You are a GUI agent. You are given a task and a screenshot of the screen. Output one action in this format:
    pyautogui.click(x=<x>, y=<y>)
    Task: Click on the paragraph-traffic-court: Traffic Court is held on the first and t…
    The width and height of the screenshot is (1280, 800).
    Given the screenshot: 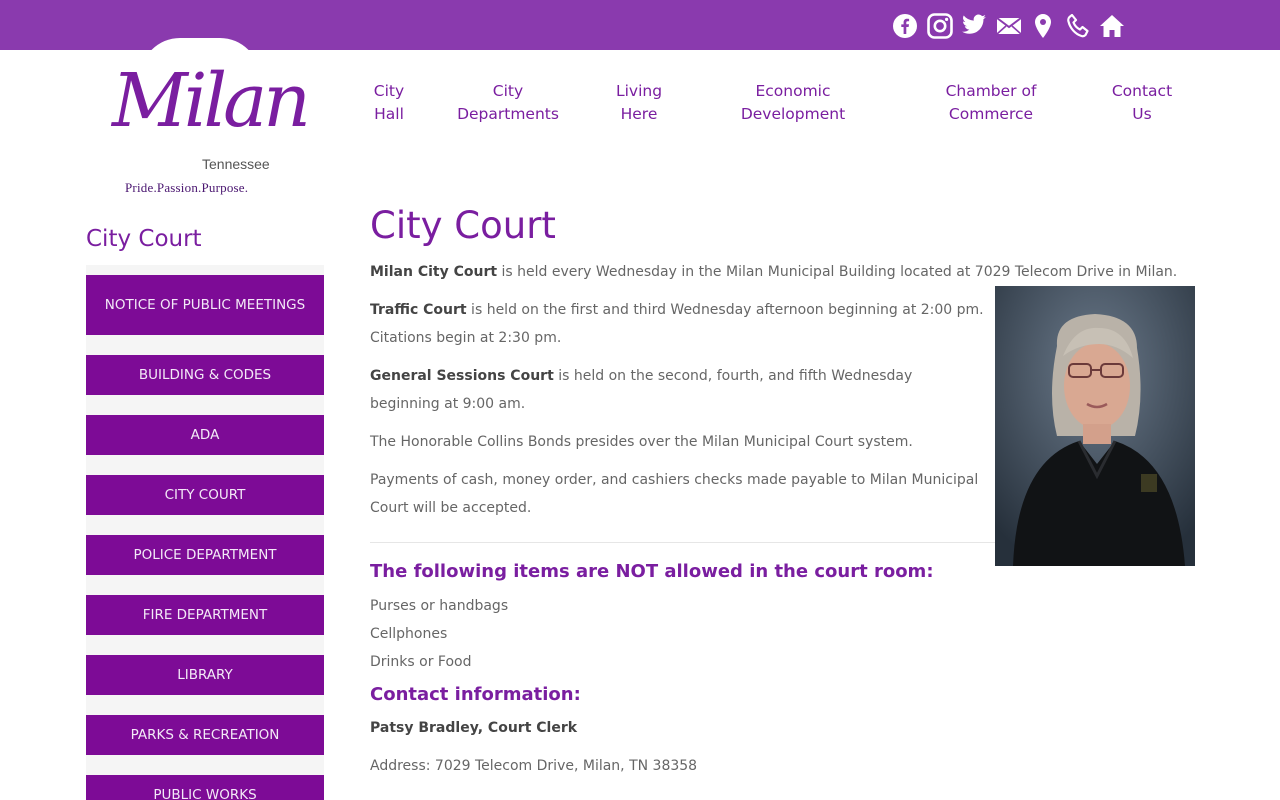 What is the action you would take?
    pyautogui.click(x=677, y=324)
    